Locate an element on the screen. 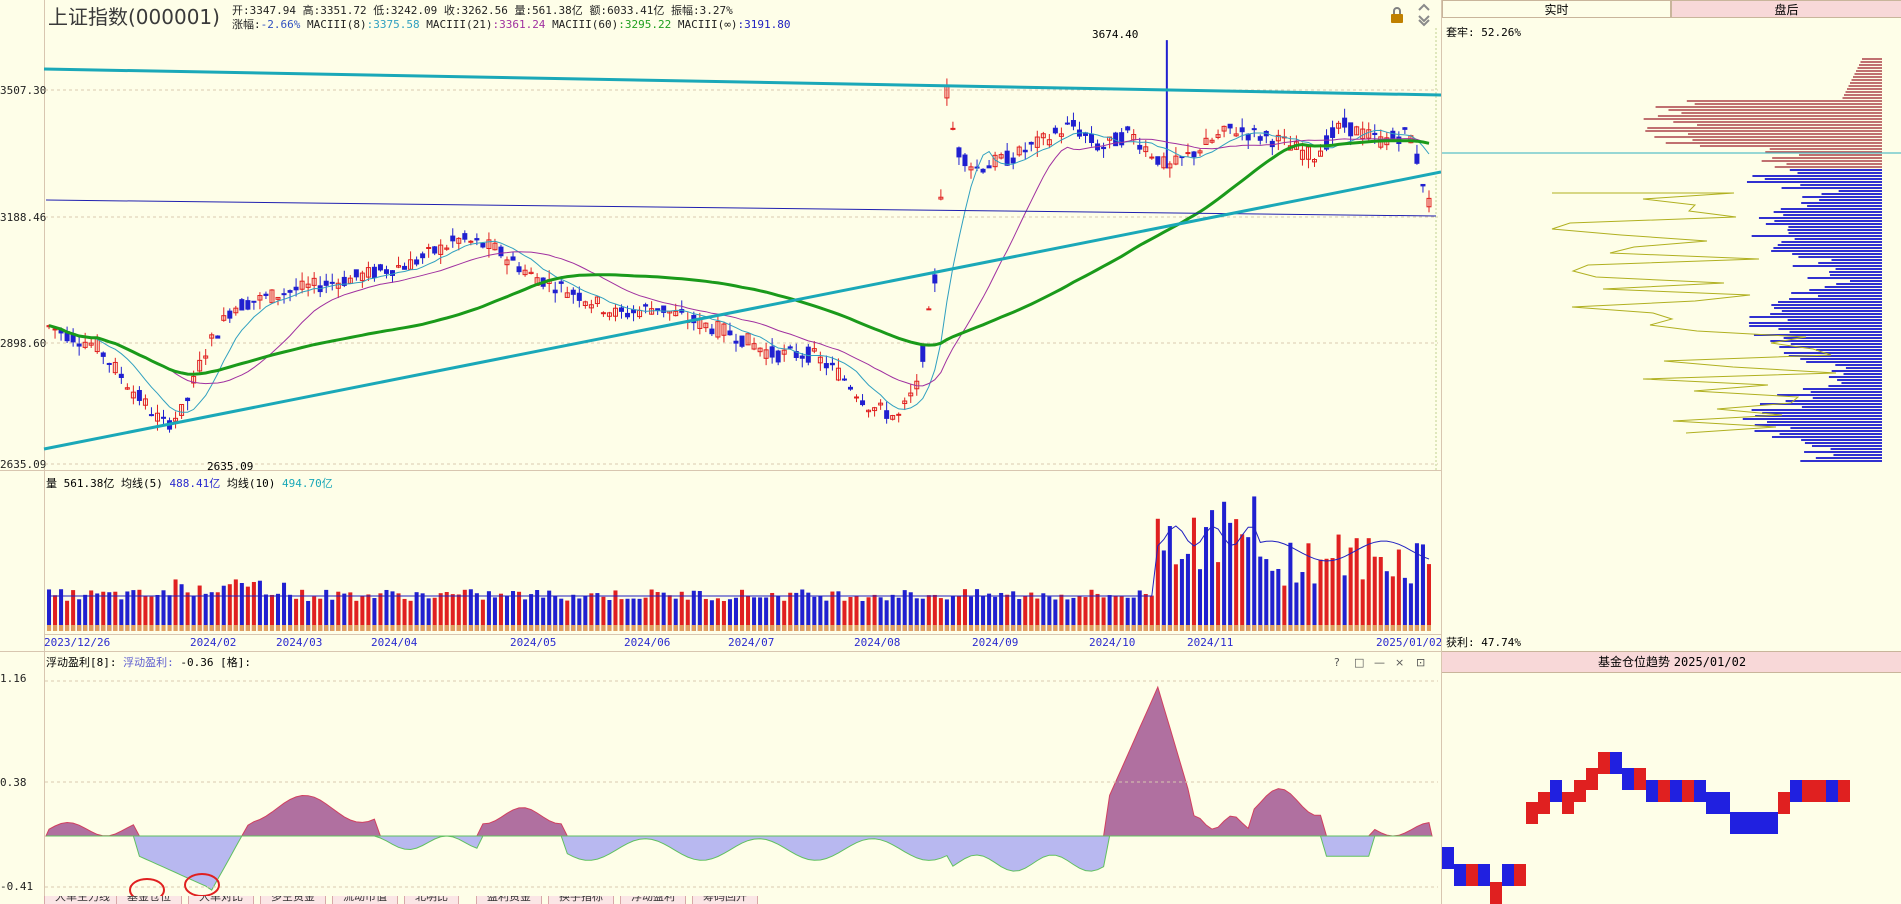 Image resolution: width=1901 pixels, height=904 pixels. volume-ma5-line is located at coordinates (739, 561).